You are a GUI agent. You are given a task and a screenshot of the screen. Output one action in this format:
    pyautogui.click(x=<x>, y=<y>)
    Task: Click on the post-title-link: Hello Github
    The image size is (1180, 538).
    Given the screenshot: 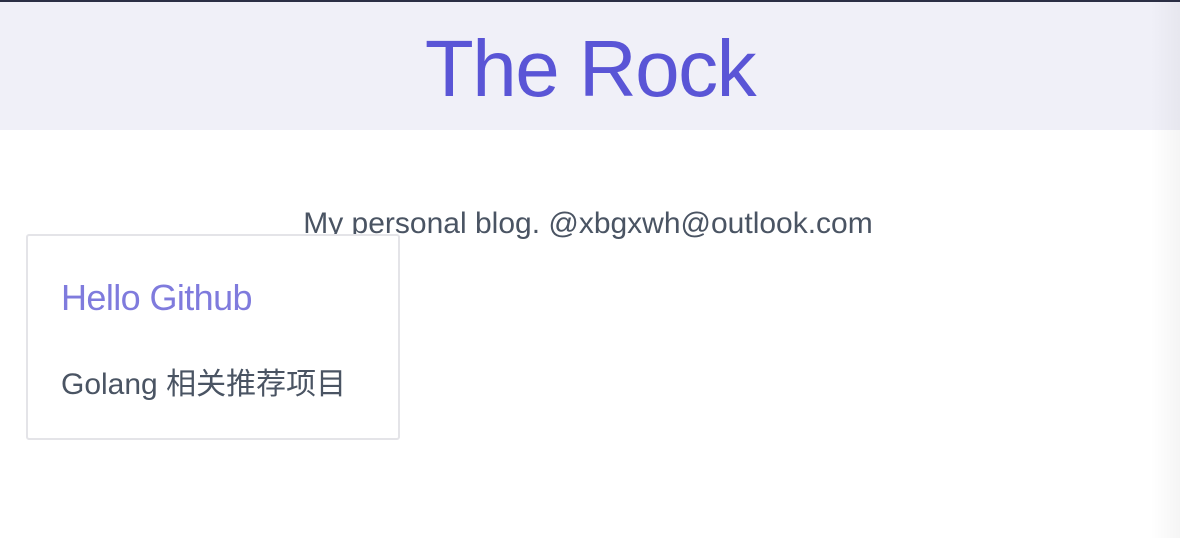 What is the action you would take?
    pyautogui.click(x=157, y=298)
    